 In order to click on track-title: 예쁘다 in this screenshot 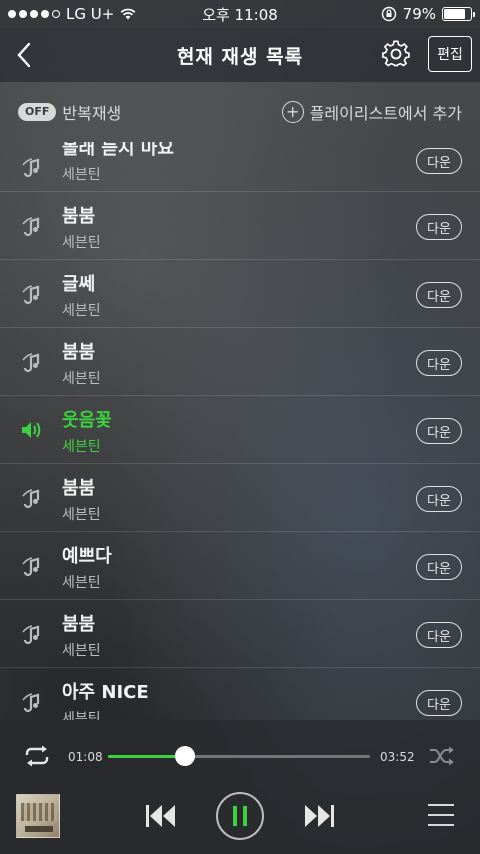, I will do `click(87, 556)`.